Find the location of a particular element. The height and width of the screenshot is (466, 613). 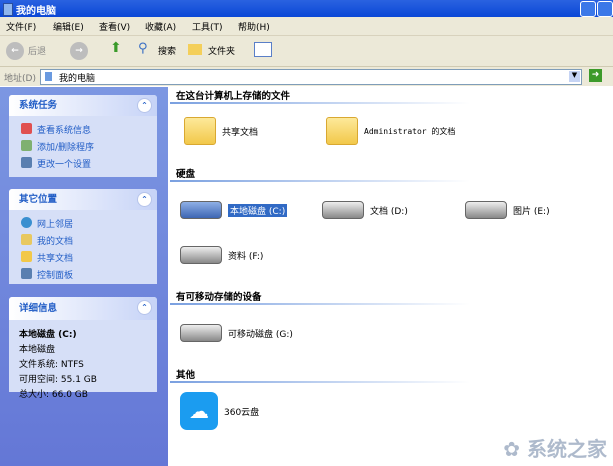

shared-documents-folder: 共享文档 is located at coordinates (221, 131).